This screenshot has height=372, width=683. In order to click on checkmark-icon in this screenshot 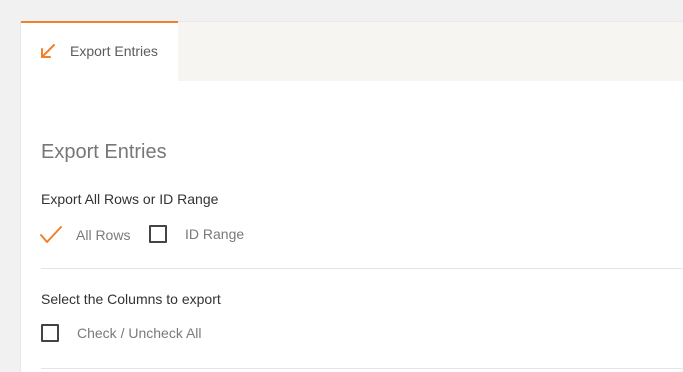, I will do `click(51, 234)`.